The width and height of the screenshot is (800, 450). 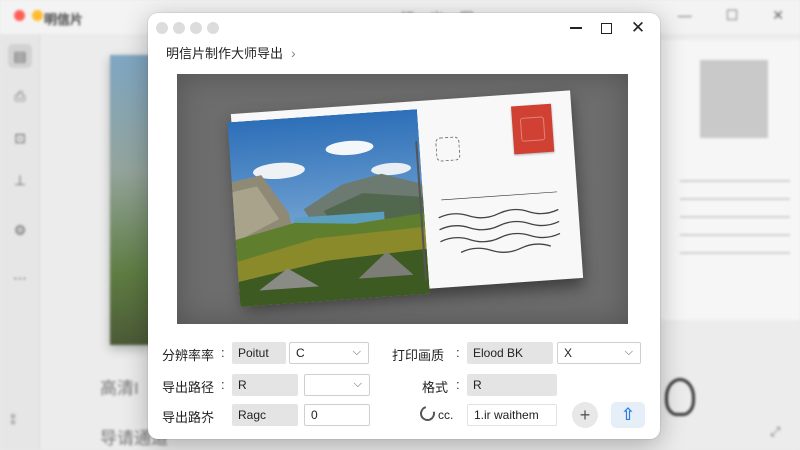 I want to click on maximize-button, so click(x=606, y=28).